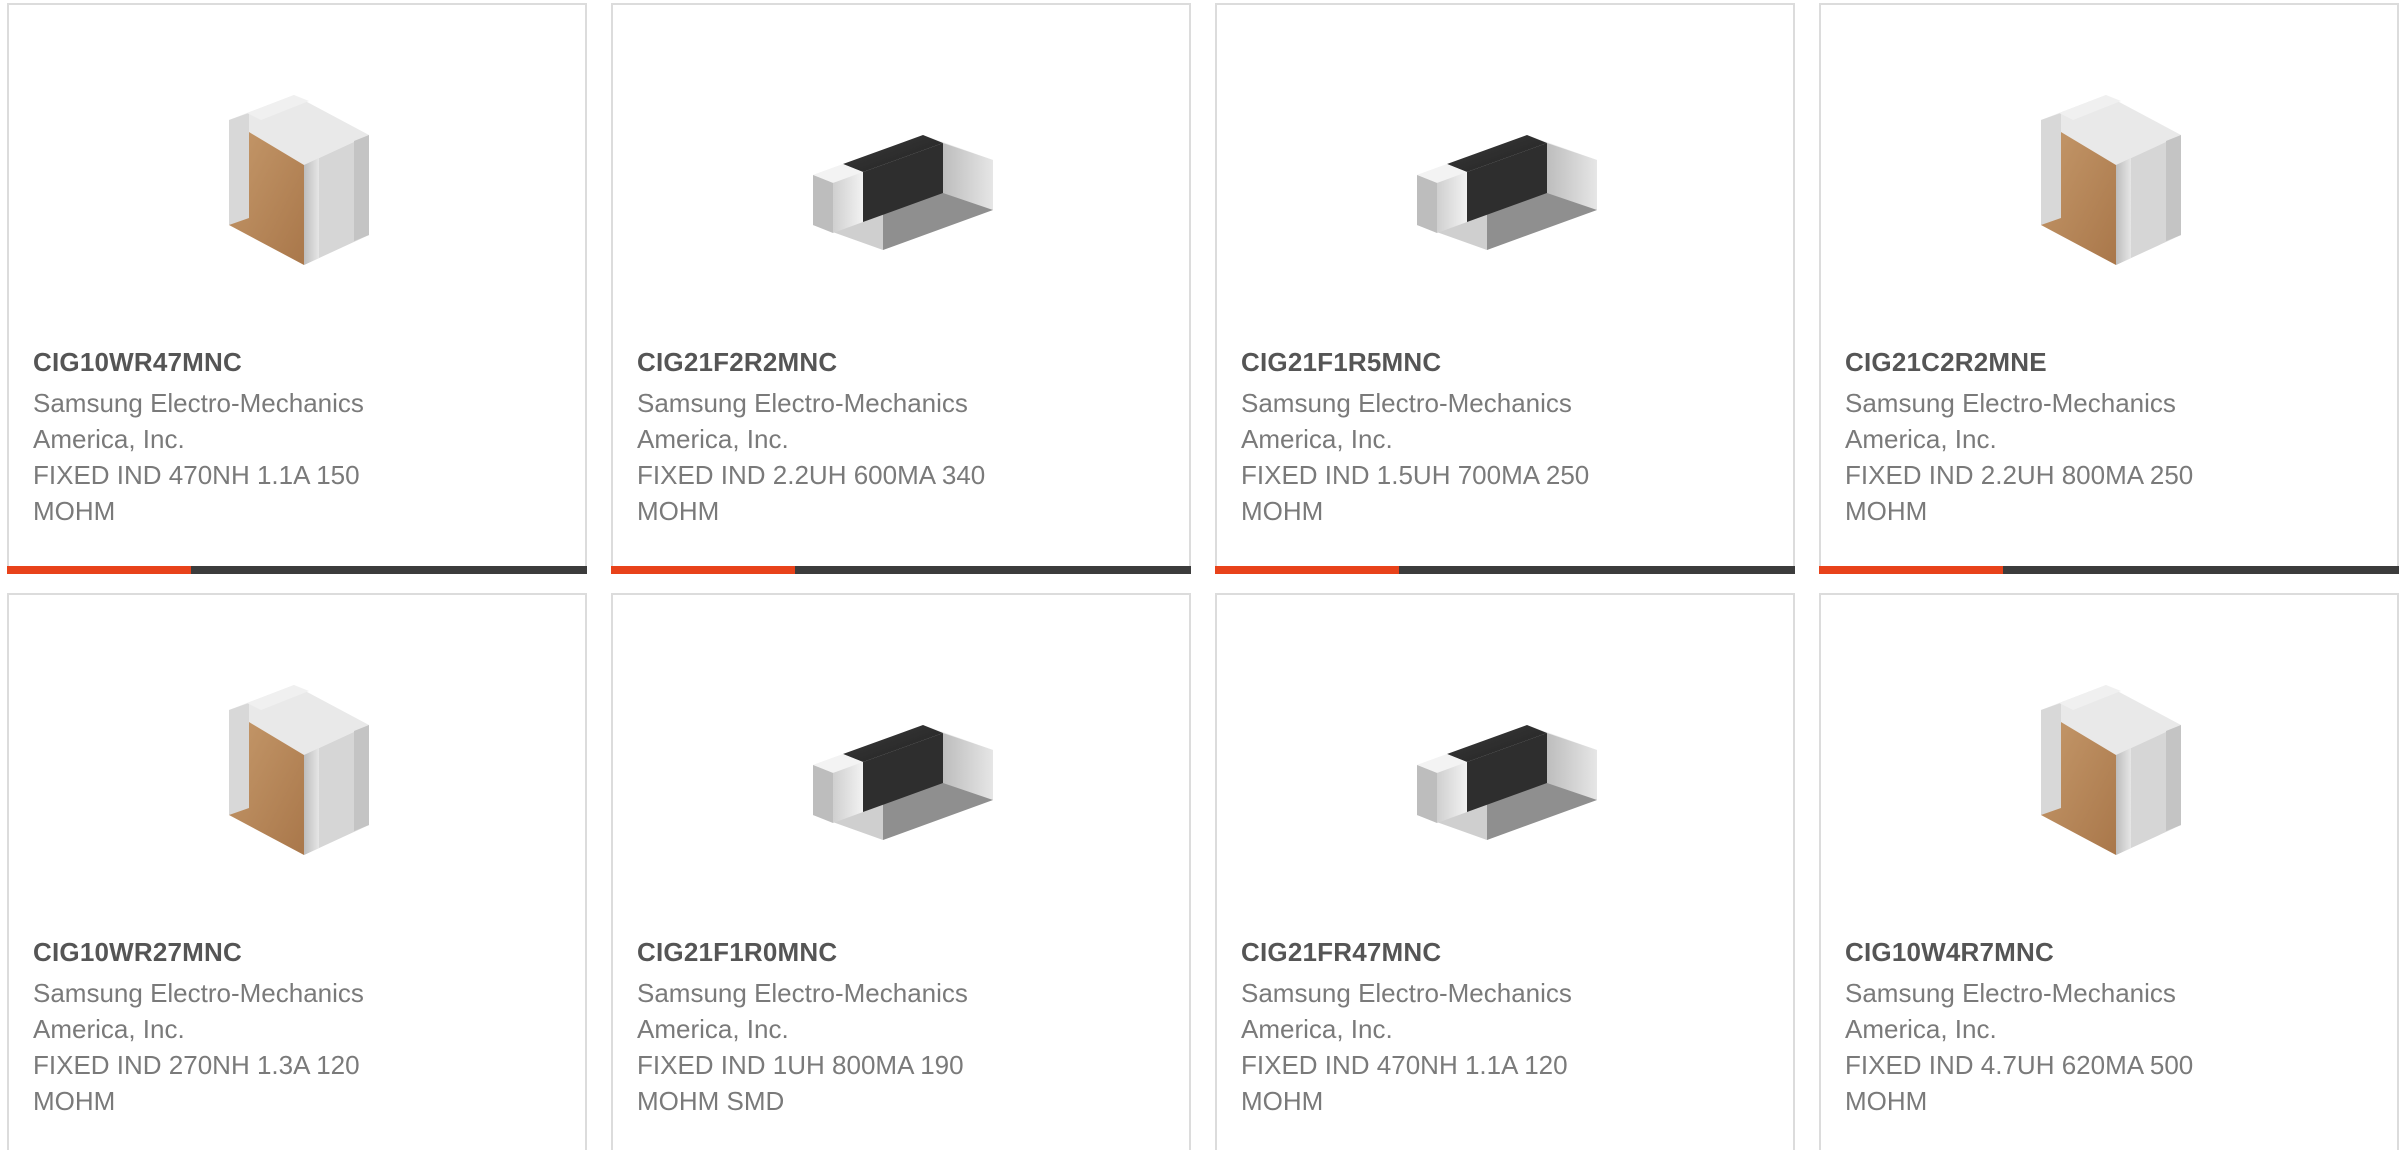  Describe the element at coordinates (737, 362) in the screenshot. I see `part-number: CIG21F2R2MNC` at that location.